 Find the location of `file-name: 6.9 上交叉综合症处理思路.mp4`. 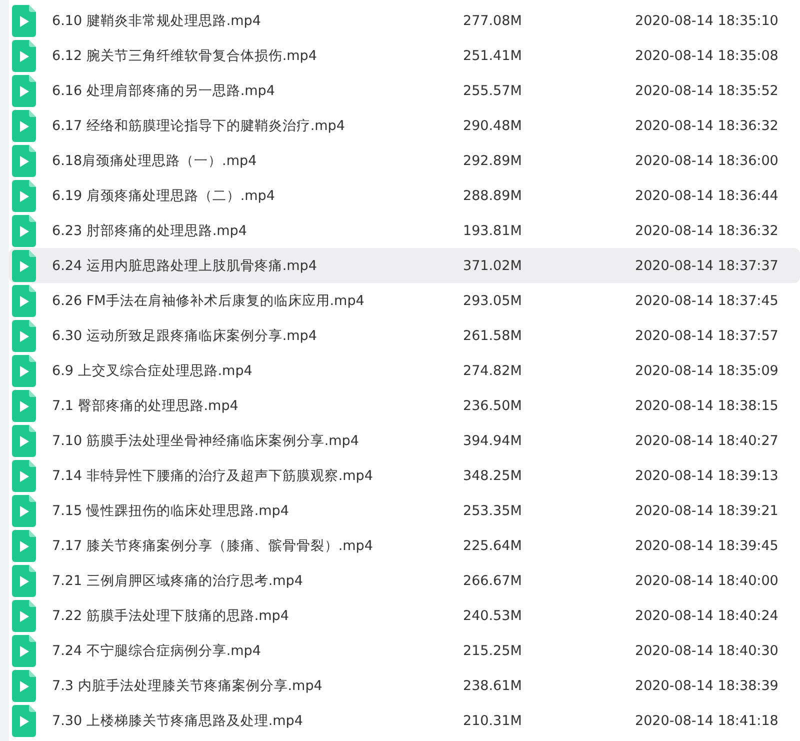

file-name: 6.9 上交叉综合症处理思路.mp4 is located at coordinates (153, 371).